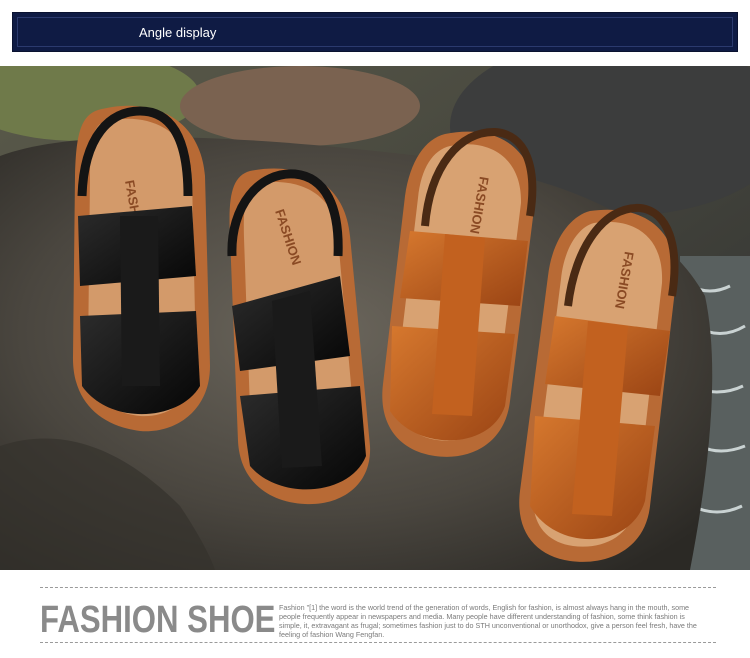 The height and width of the screenshot is (658, 750). What do you see at coordinates (378, 587) in the screenshot?
I see `footer-divider-top` at bounding box center [378, 587].